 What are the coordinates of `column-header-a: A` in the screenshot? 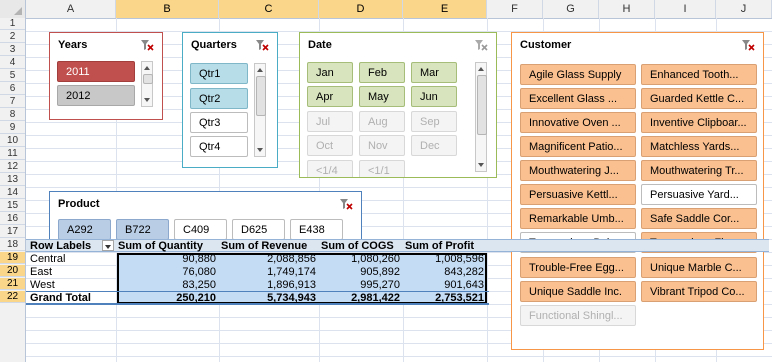 It's located at (71, 9).